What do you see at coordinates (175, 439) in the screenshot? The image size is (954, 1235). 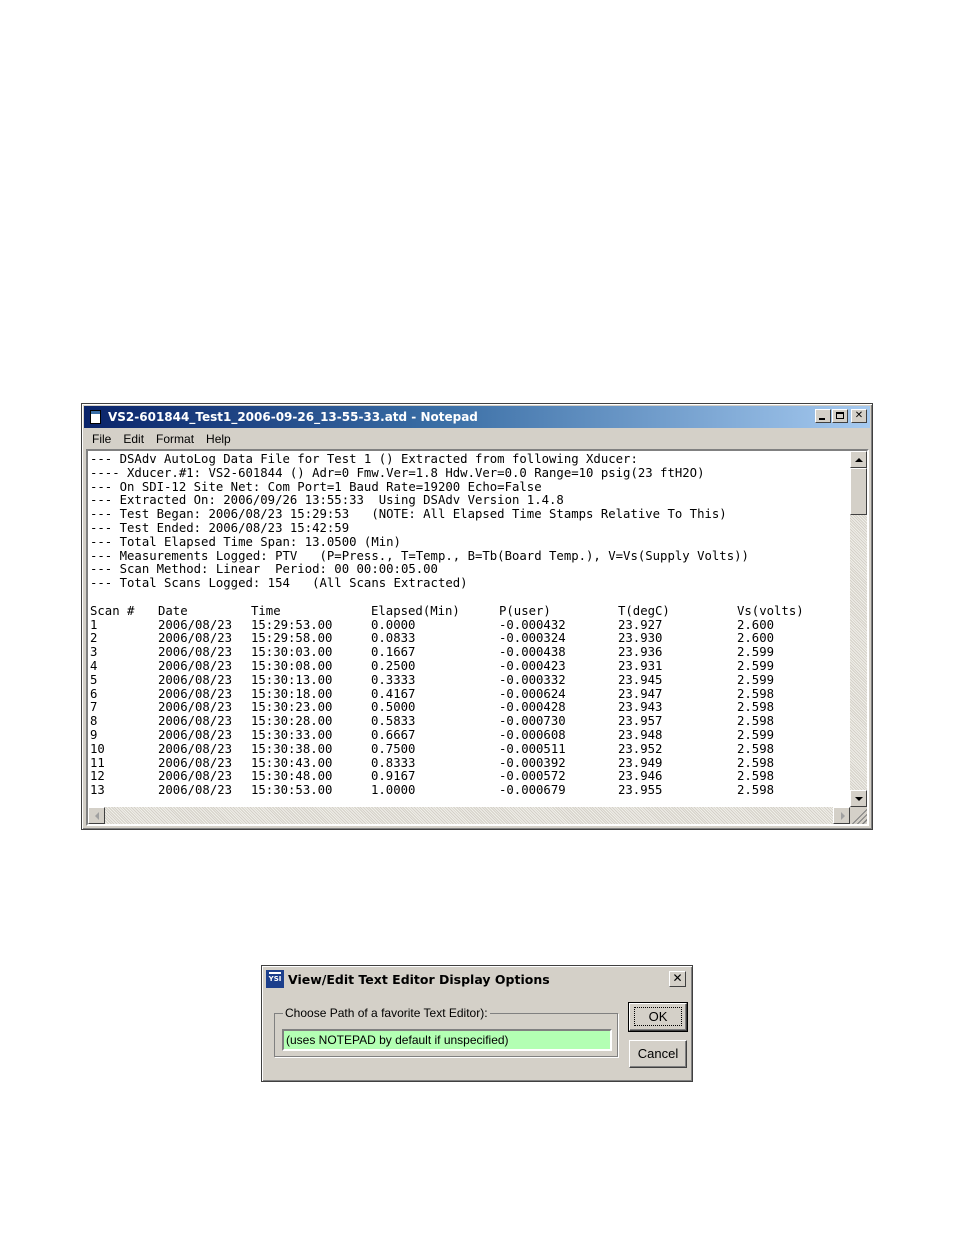 I see `menu-format: Format` at bounding box center [175, 439].